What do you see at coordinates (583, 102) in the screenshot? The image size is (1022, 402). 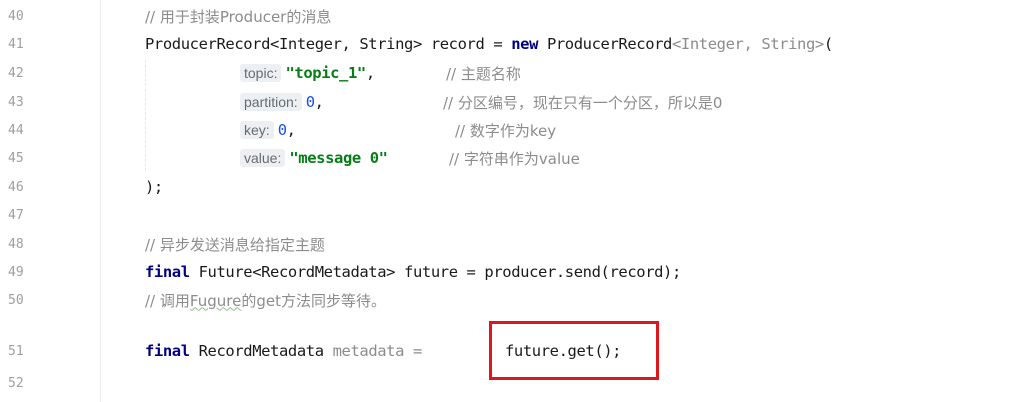 I see `code-comment: // 分区编号，现在只有一个分区，所以是0` at bounding box center [583, 102].